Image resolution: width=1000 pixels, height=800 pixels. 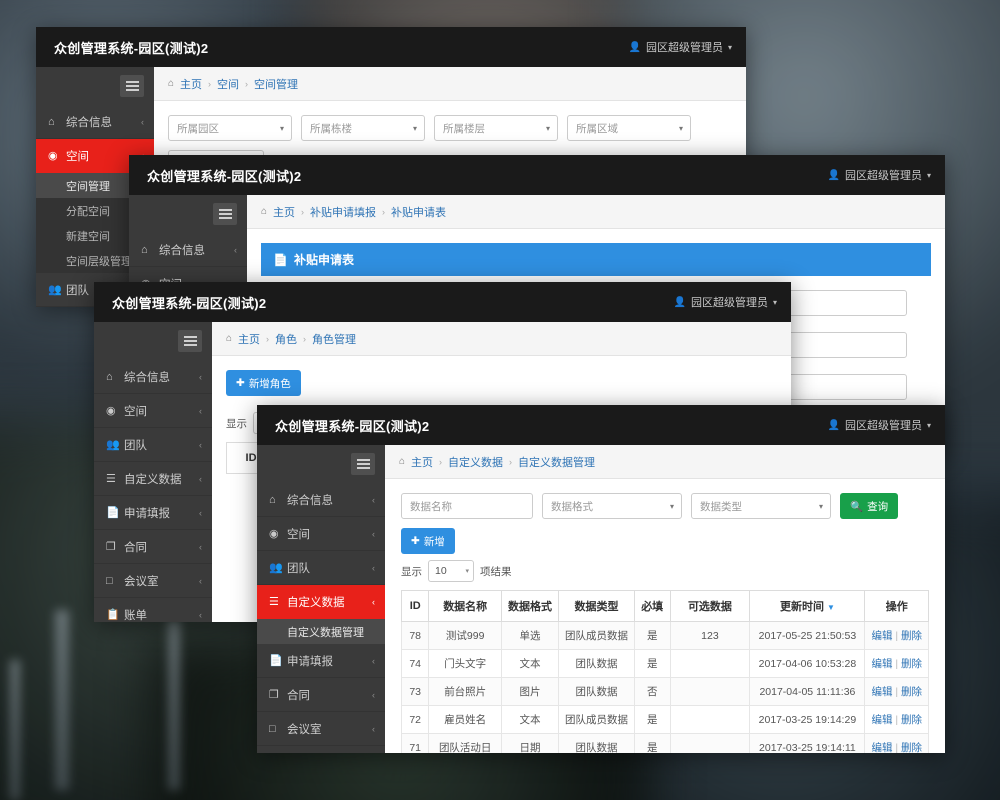 I want to click on sidebar-subitem-custom-data-manage: 自定义数据管理, so click(x=321, y=631).